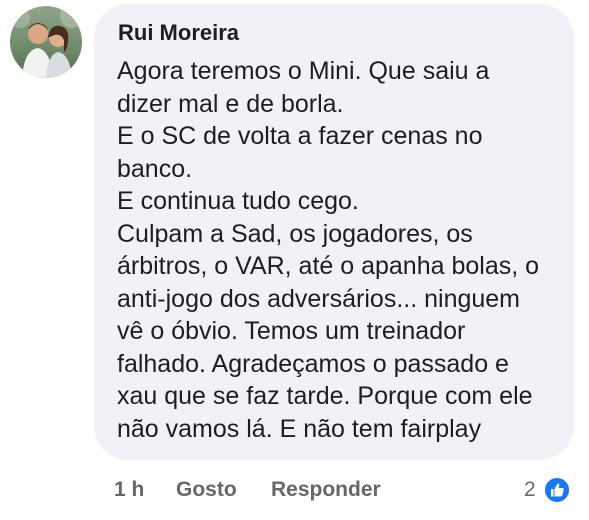 Image resolution: width=589 pixels, height=520 pixels. Describe the element at coordinates (313, 363) in the screenshot. I see `comment-line: falhado. Agradeçamos o passado e` at that location.